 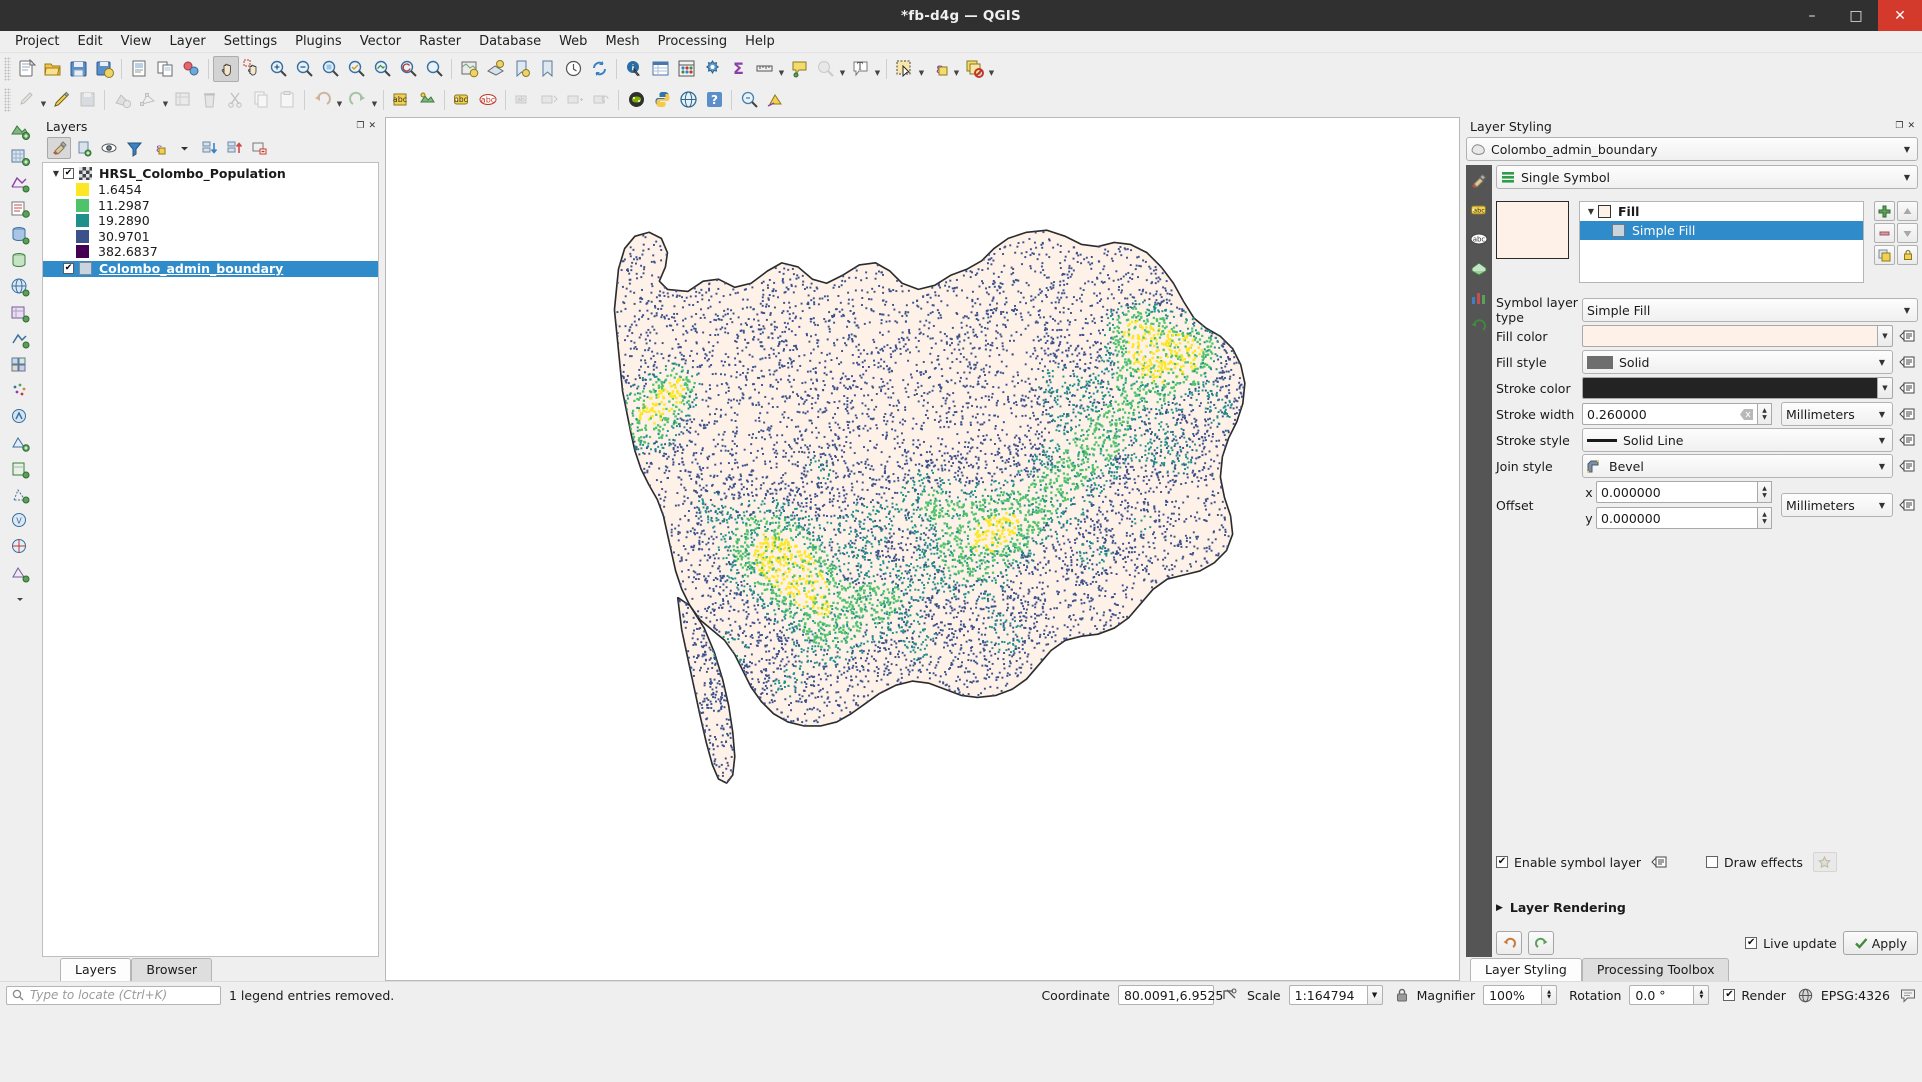 What do you see at coordinates (760, 41) in the screenshot?
I see `menu-help: Help` at bounding box center [760, 41].